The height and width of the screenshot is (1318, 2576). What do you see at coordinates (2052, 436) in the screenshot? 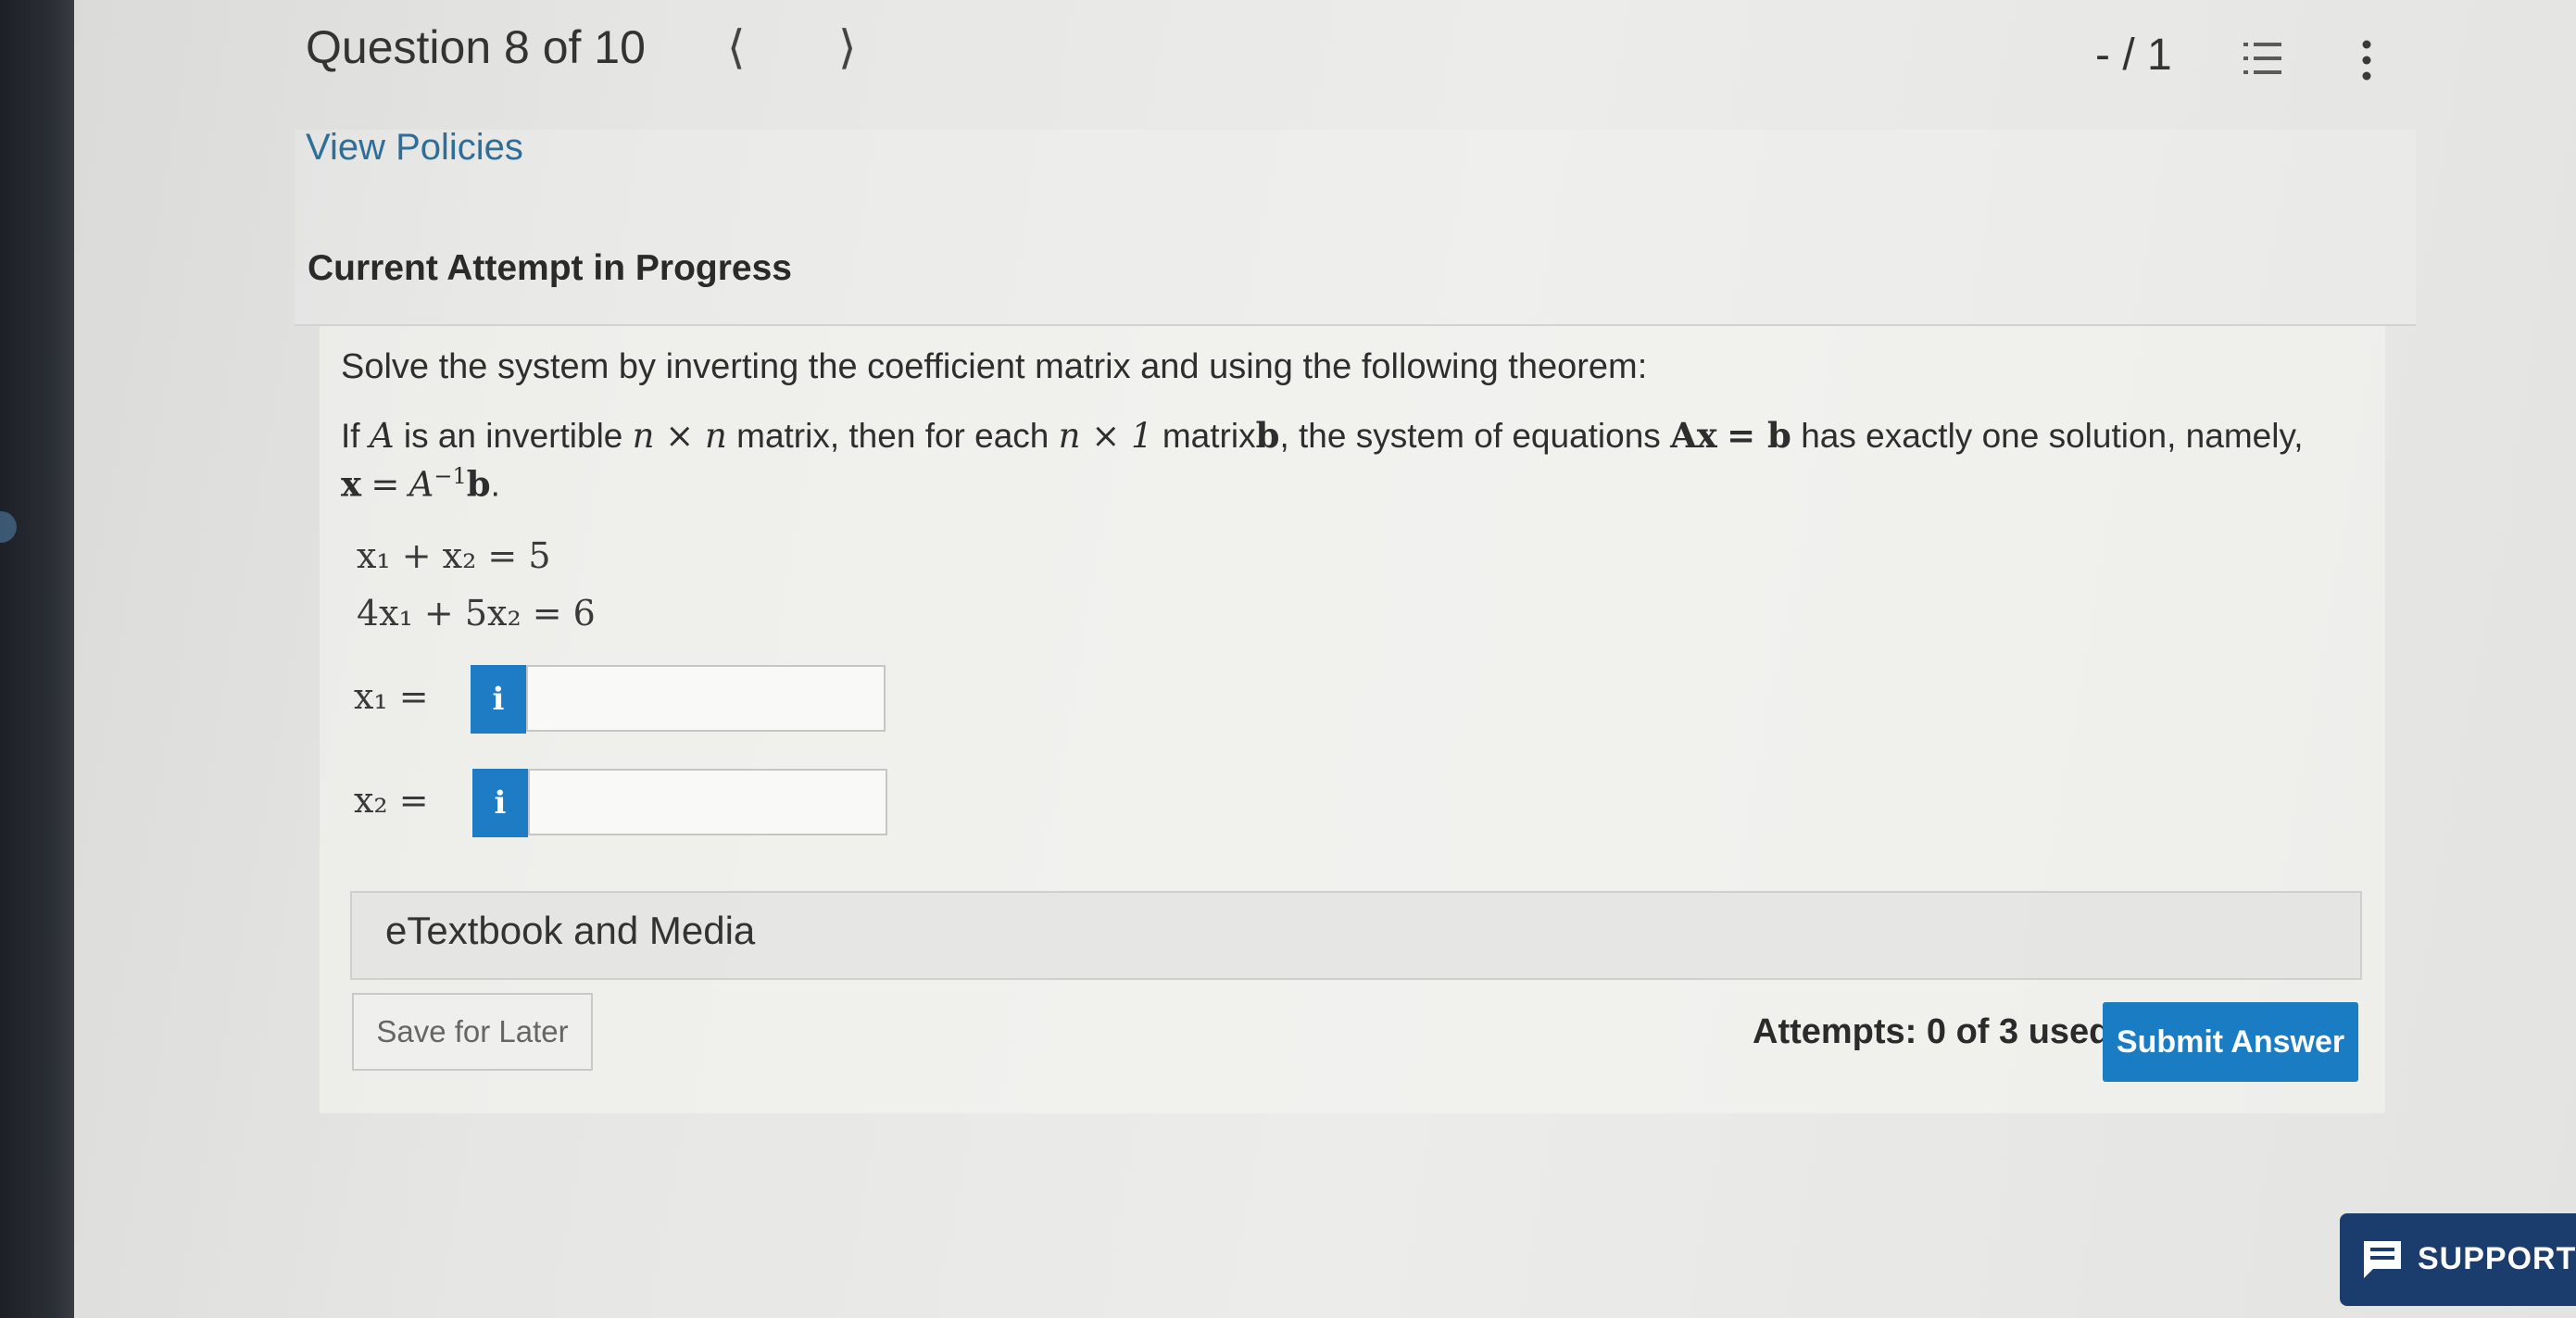
I see `theorem-text: has exactly one solution, namely,` at bounding box center [2052, 436].